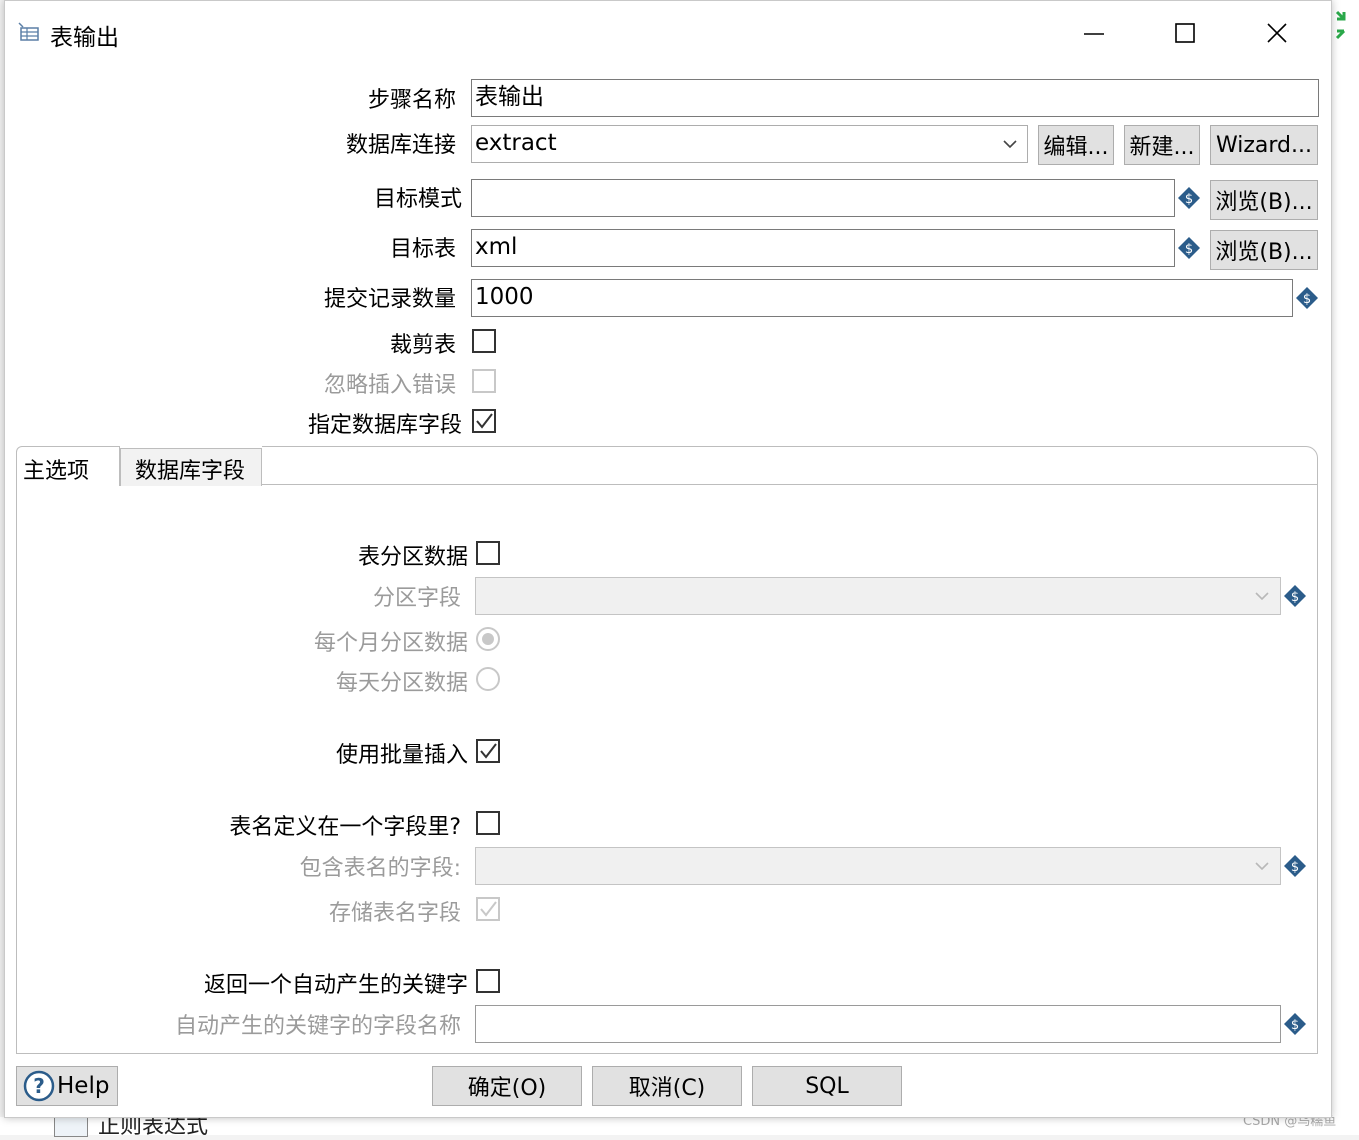 This screenshot has width=1359, height=1140. Describe the element at coordinates (827, 1086) in the screenshot. I see `sql-button: SQL` at that location.